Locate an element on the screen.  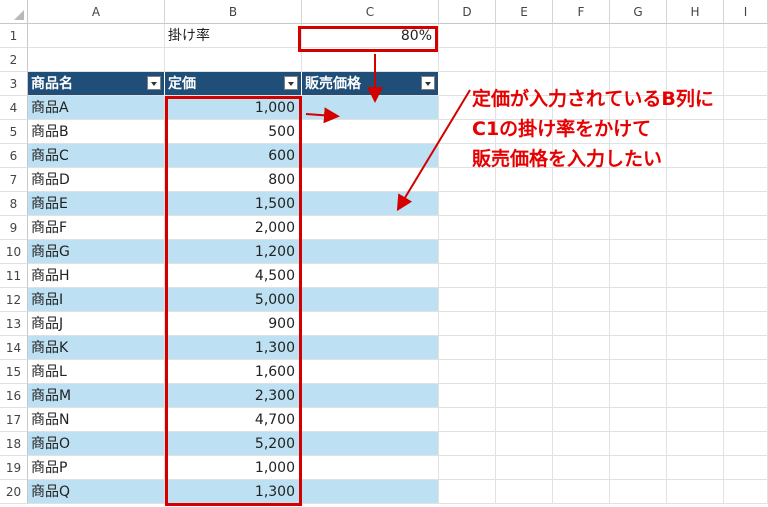
table-cell-product-name: 商品O is located at coordinates (96, 444).